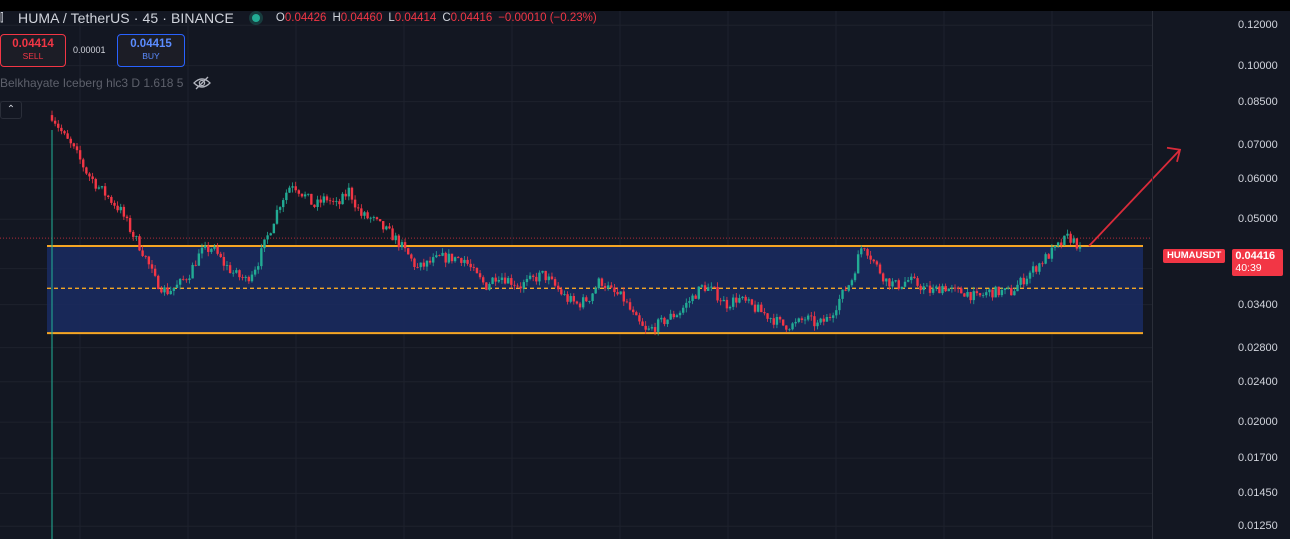 This screenshot has width=1290, height=539. I want to click on symbol-tag: HUMAUSDT, so click(1194, 256).